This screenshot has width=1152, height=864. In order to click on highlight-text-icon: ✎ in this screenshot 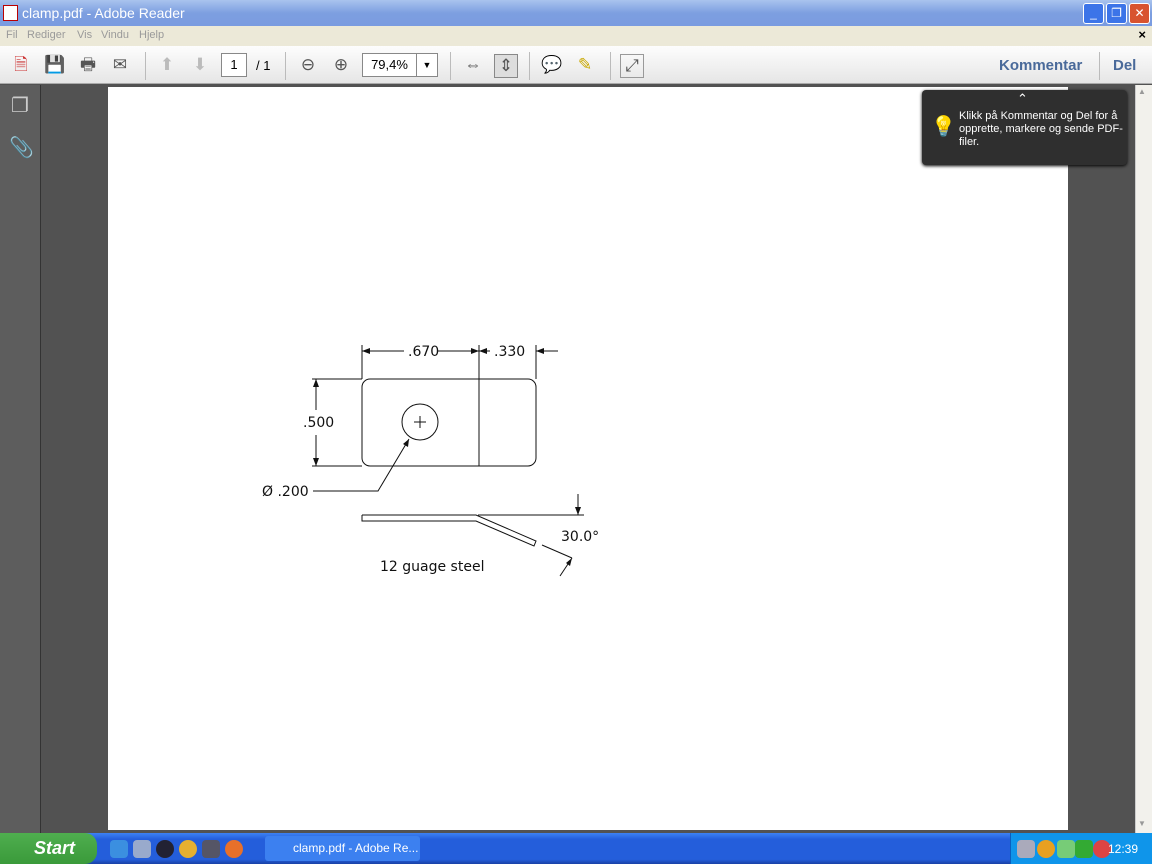, I will do `click(585, 66)`.